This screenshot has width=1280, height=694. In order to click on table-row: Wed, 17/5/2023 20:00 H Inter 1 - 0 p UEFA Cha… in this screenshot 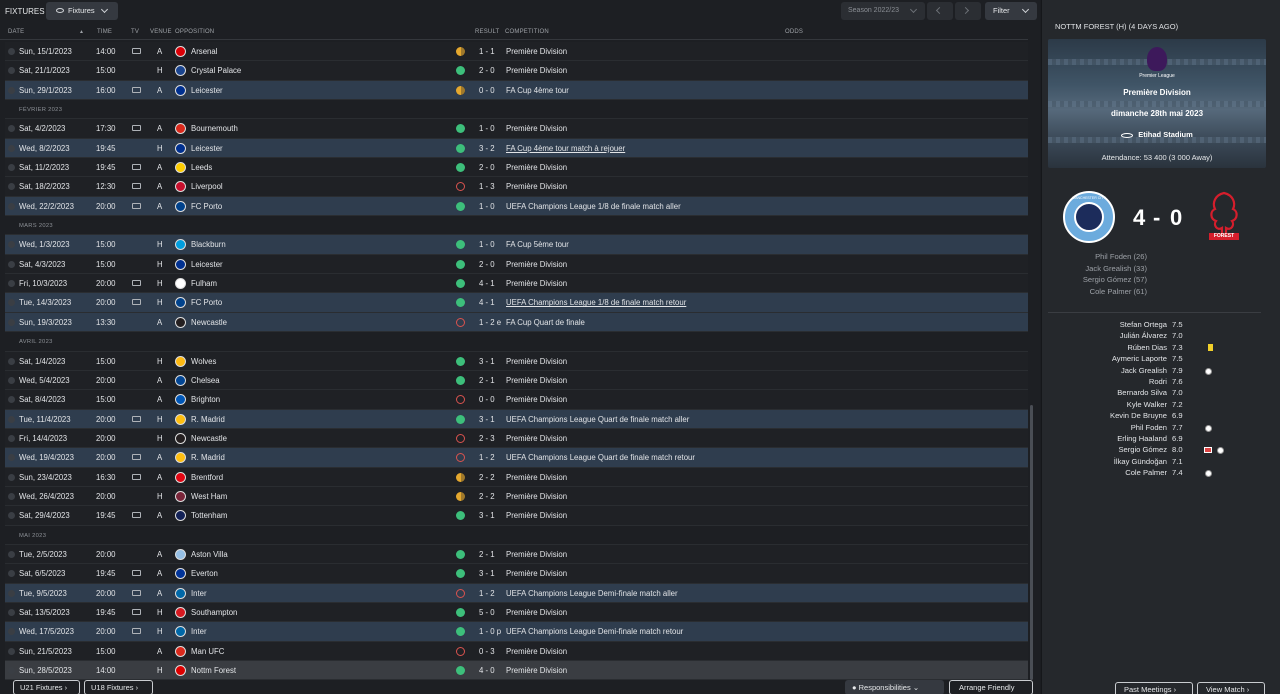, I will do `click(516, 632)`.